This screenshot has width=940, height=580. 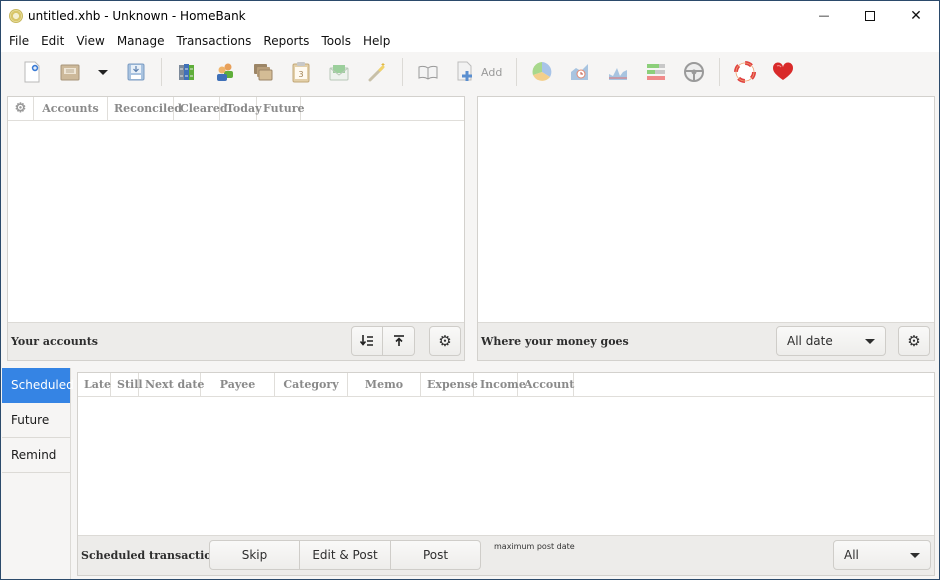 I want to click on open-file-button, so click(x=70, y=72).